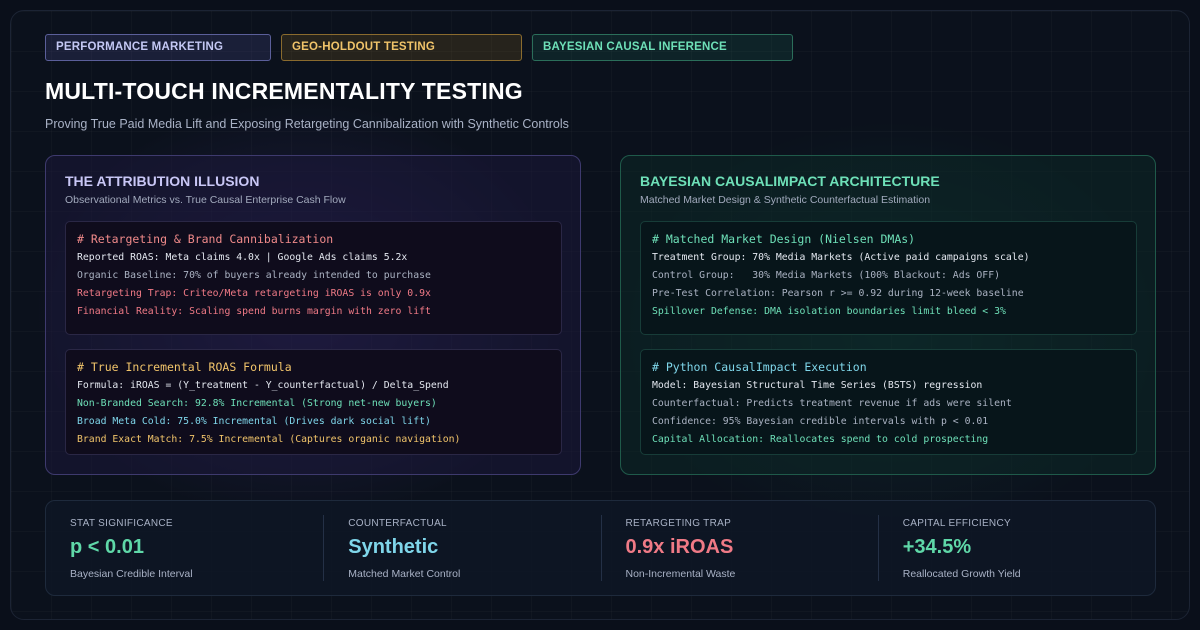  What do you see at coordinates (680, 574) in the screenshot?
I see `stat-description: Non-Incremental Waste` at bounding box center [680, 574].